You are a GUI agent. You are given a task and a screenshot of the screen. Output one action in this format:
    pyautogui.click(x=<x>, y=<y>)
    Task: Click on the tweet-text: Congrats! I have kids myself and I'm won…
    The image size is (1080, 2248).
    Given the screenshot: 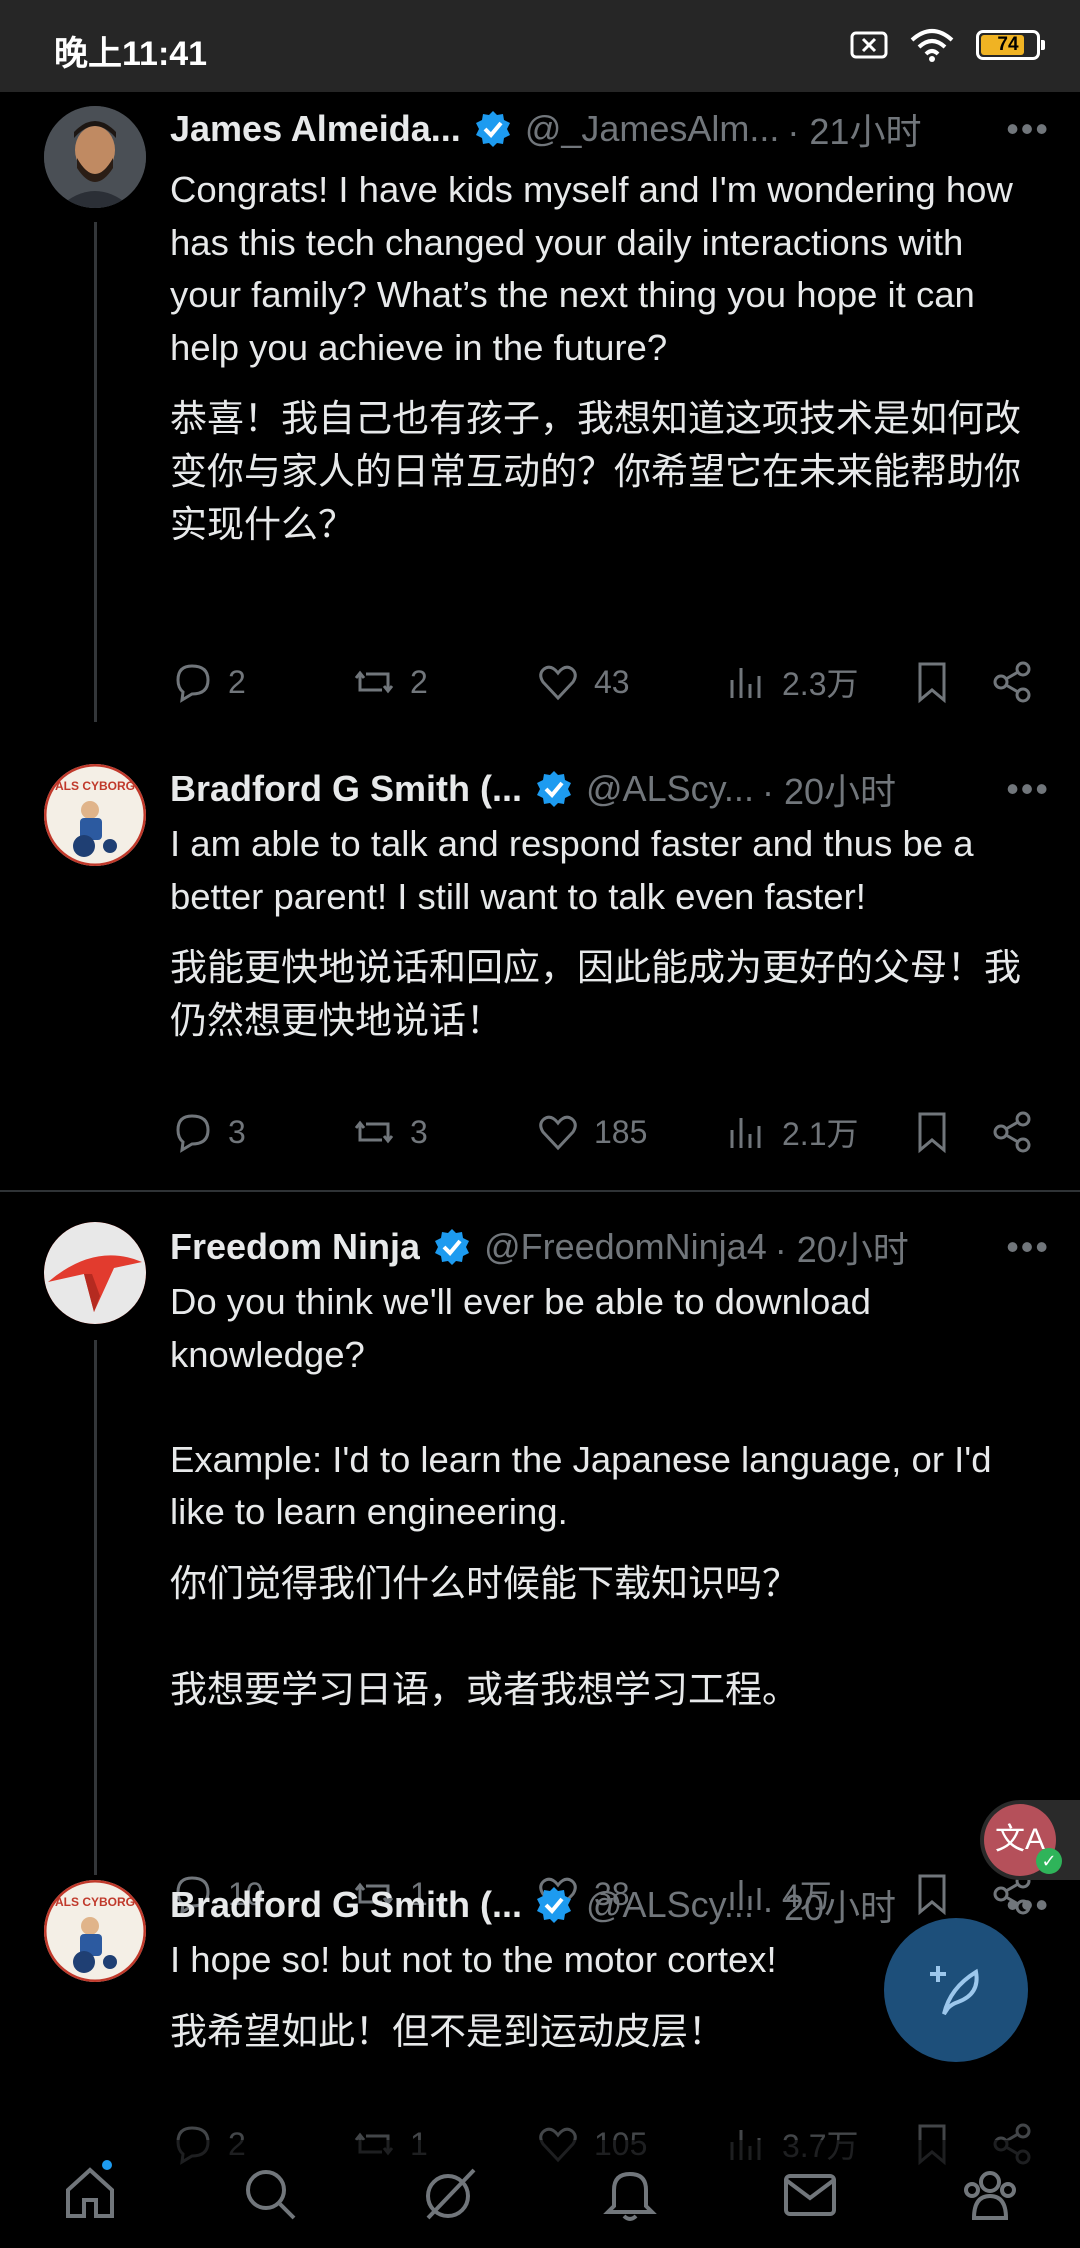 What is the action you would take?
    pyautogui.click(x=591, y=268)
    